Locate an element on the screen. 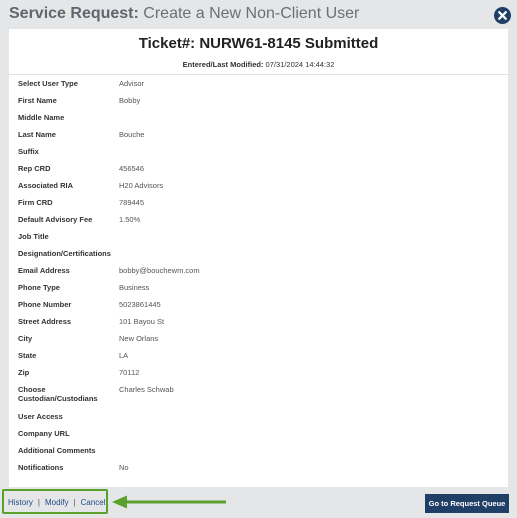  field-row: State LA is located at coordinates (258, 359).